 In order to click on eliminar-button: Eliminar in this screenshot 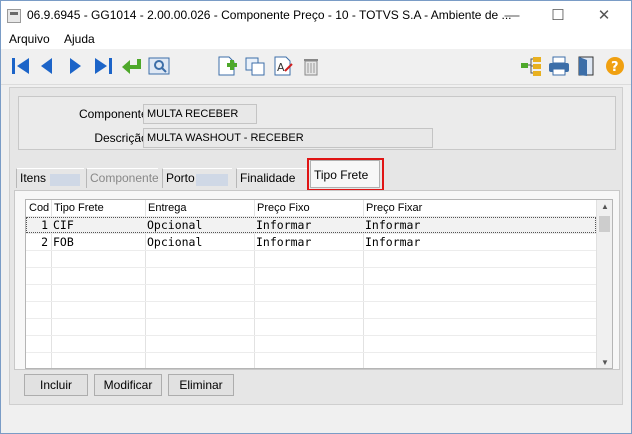, I will do `click(201, 385)`.